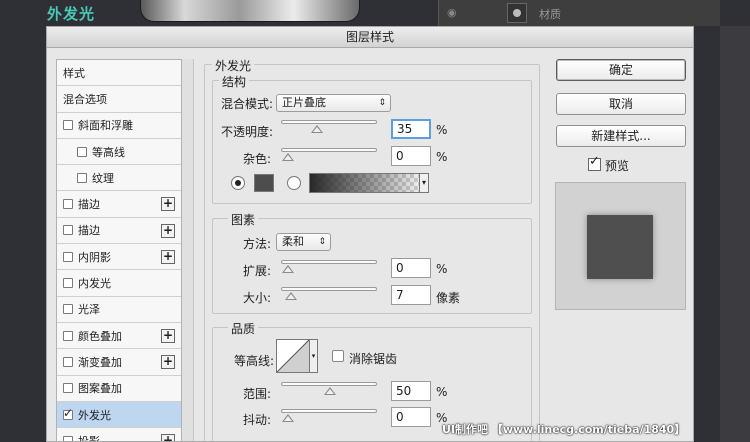  What do you see at coordinates (119, 73) in the screenshot?
I see `style-item: 样式` at bounding box center [119, 73].